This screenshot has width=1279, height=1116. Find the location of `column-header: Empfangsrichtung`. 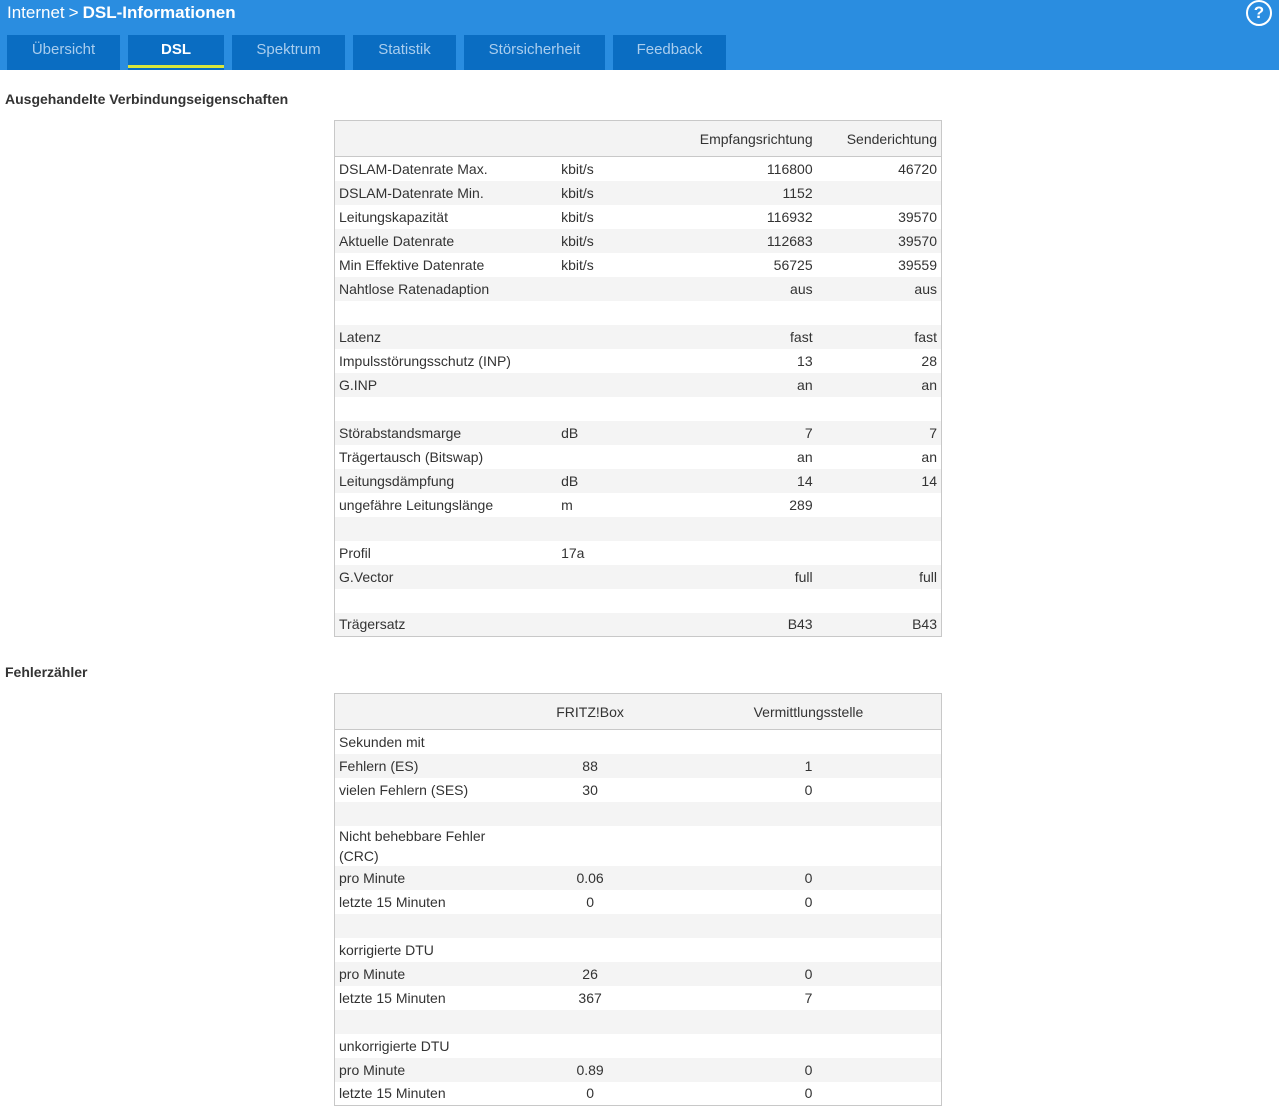

column-header: Empfangsrichtung is located at coordinates (741, 138).